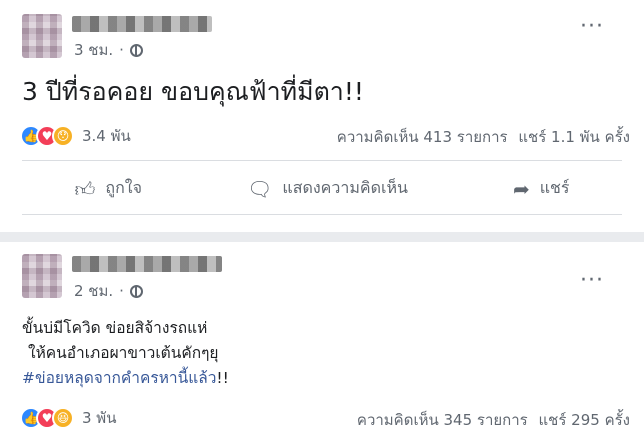 The width and height of the screenshot is (644, 440). Describe the element at coordinates (554, 187) in the screenshot. I see `share-label: แชร์` at that location.